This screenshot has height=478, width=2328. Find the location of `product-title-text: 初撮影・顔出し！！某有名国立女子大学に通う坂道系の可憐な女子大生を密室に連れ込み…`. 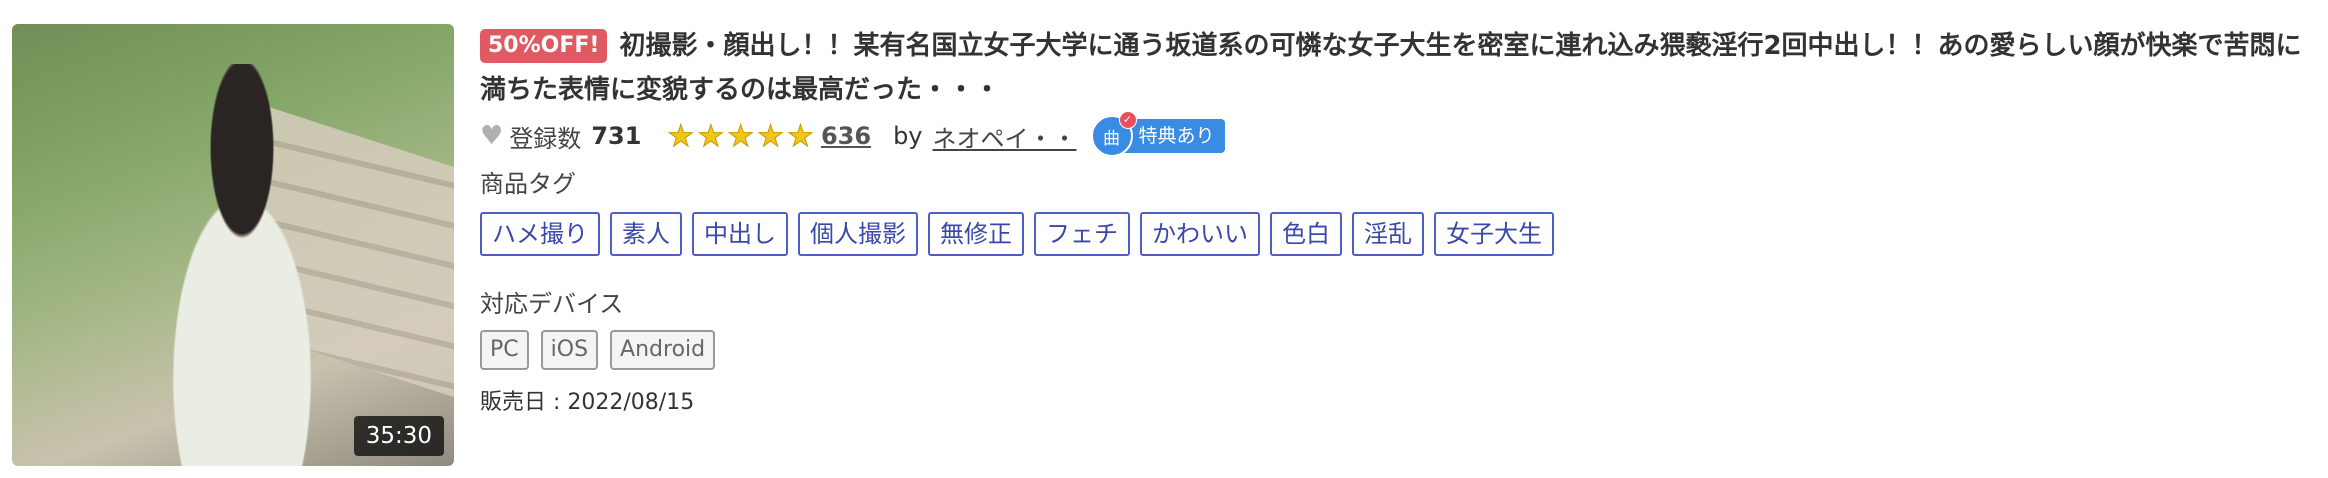

product-title-text: 初撮影・顔出し！！某有名国立女子大学に通う坂道系の可憐な女子大生を密室に連れ込み… is located at coordinates (1391, 68).